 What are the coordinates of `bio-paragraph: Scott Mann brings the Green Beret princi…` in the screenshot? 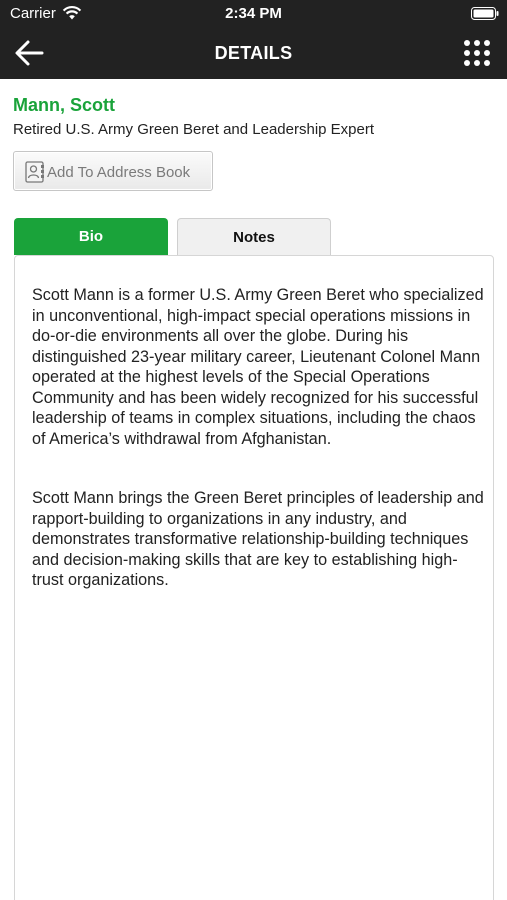 It's located at (258, 539).